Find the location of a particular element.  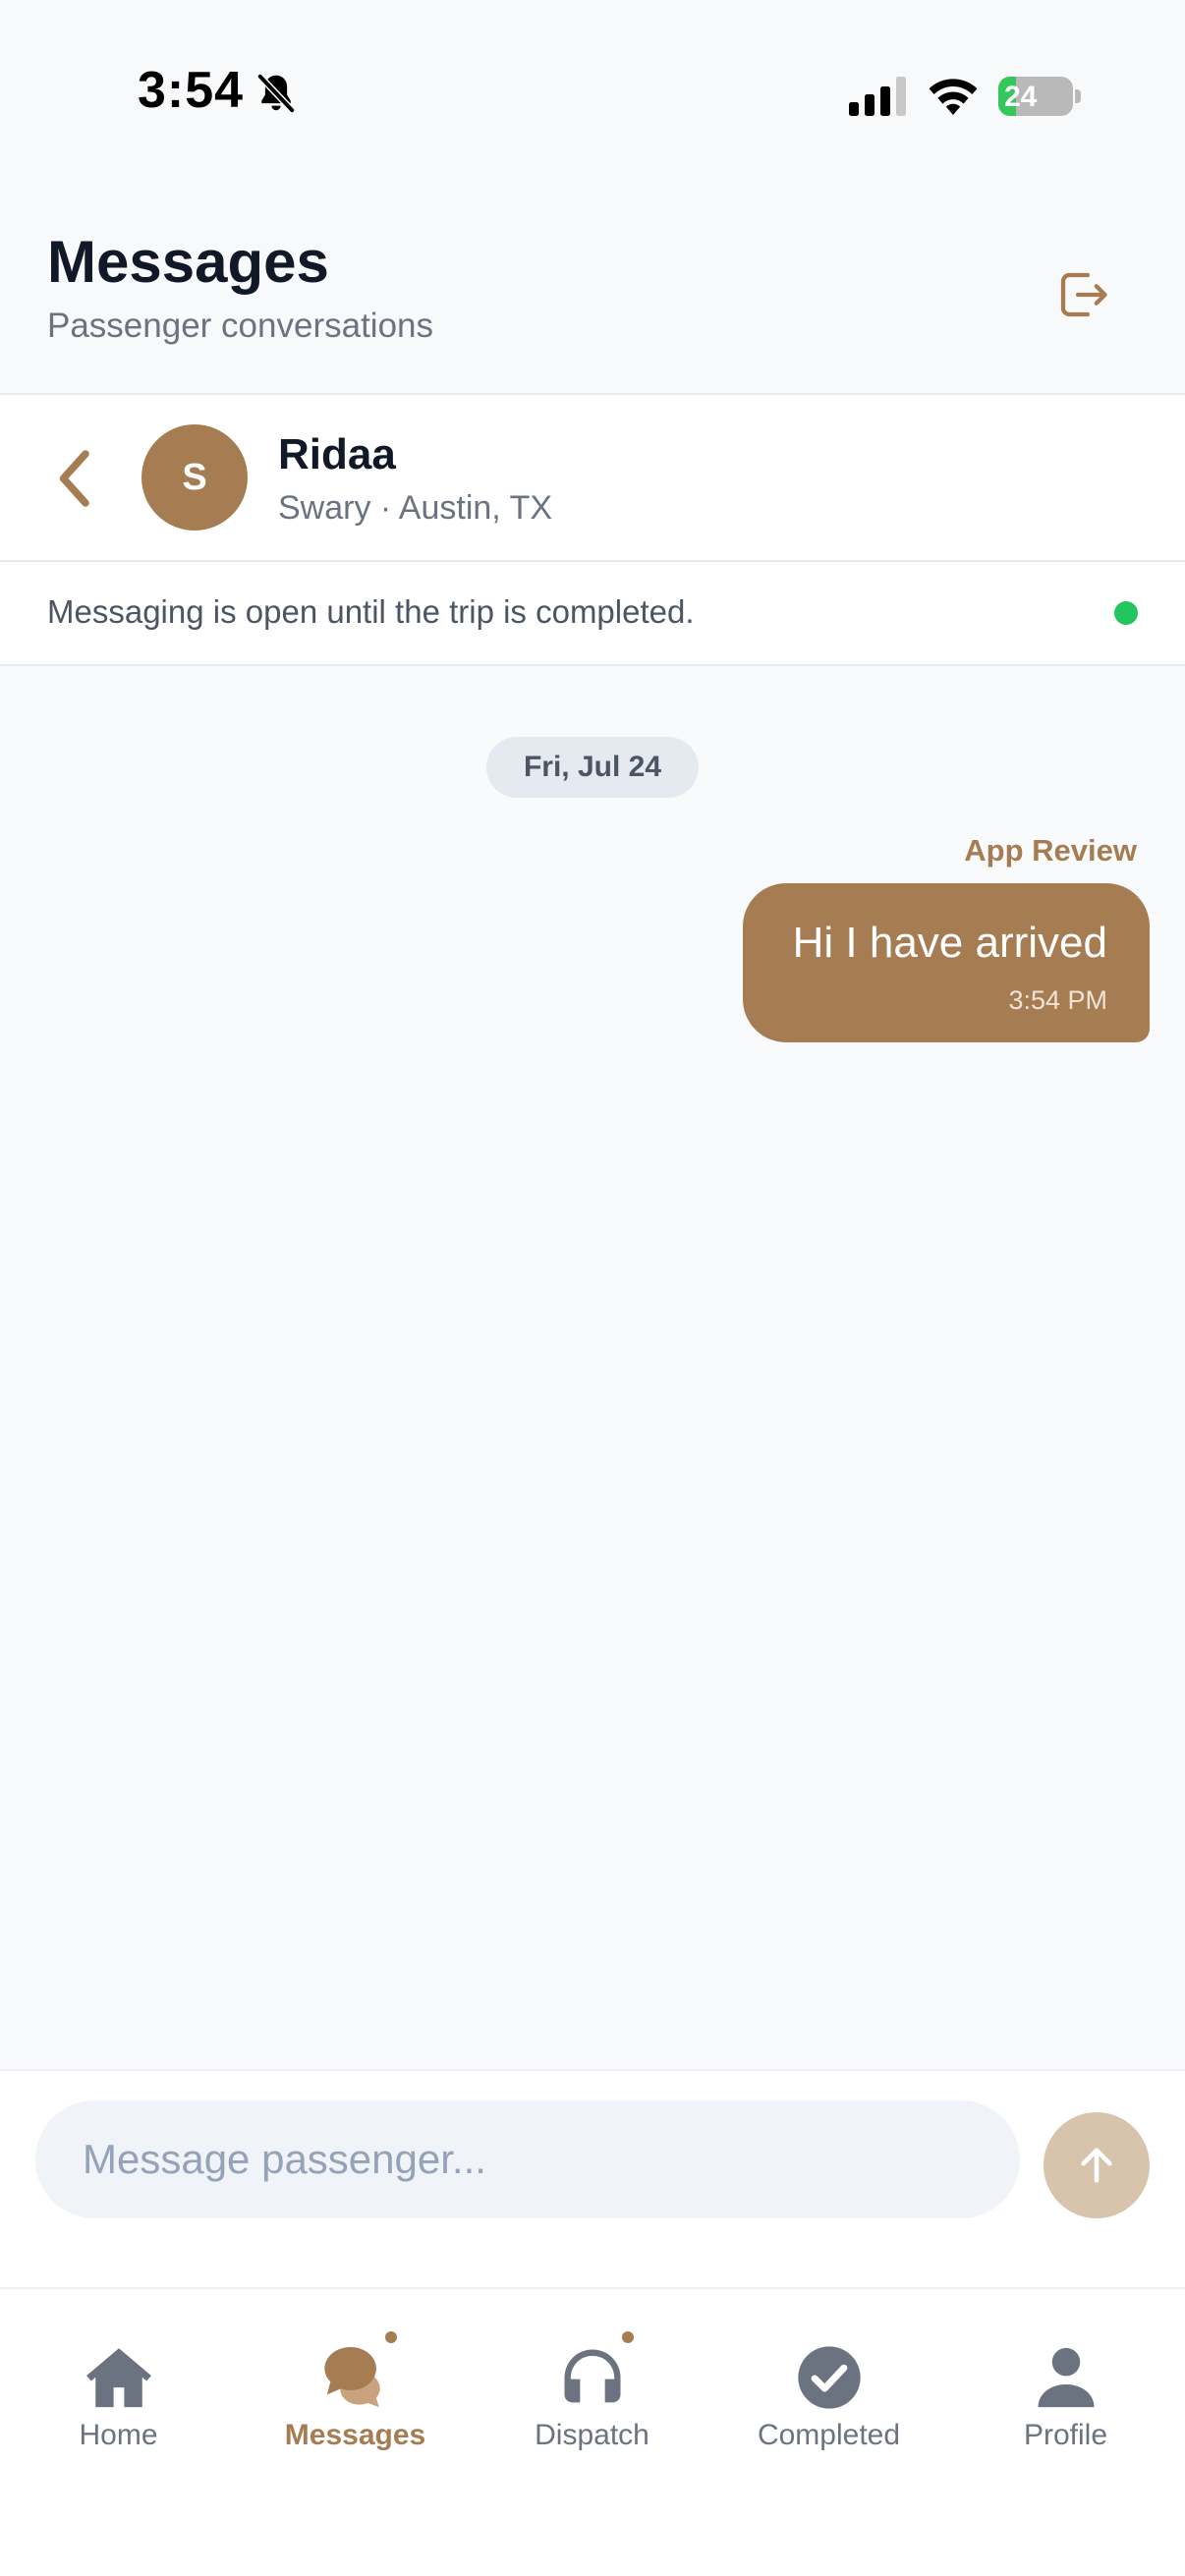

battery-indicator: 24 is located at coordinates (1040, 96).